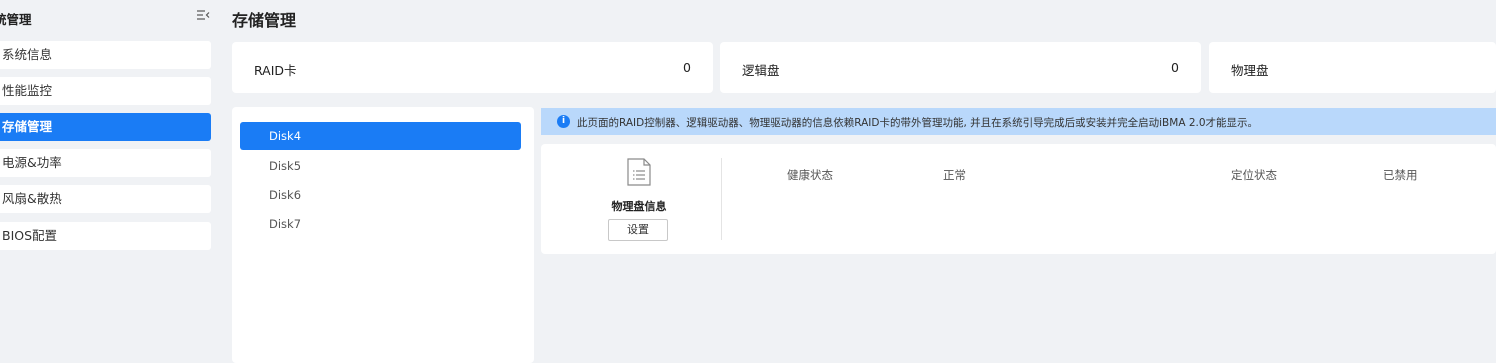 Image resolution: width=1496 pixels, height=363 pixels. Describe the element at coordinates (563, 121) in the screenshot. I see `info-icon: i` at that location.